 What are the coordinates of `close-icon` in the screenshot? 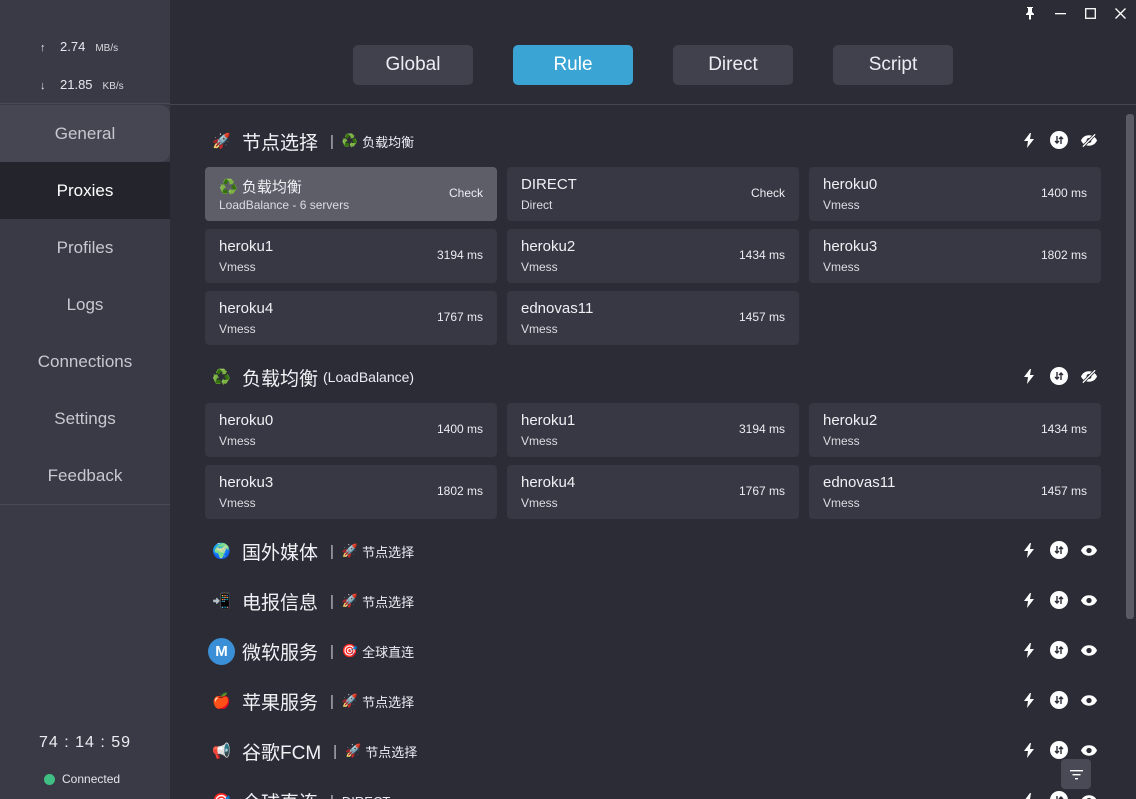 It's located at (1120, 13).